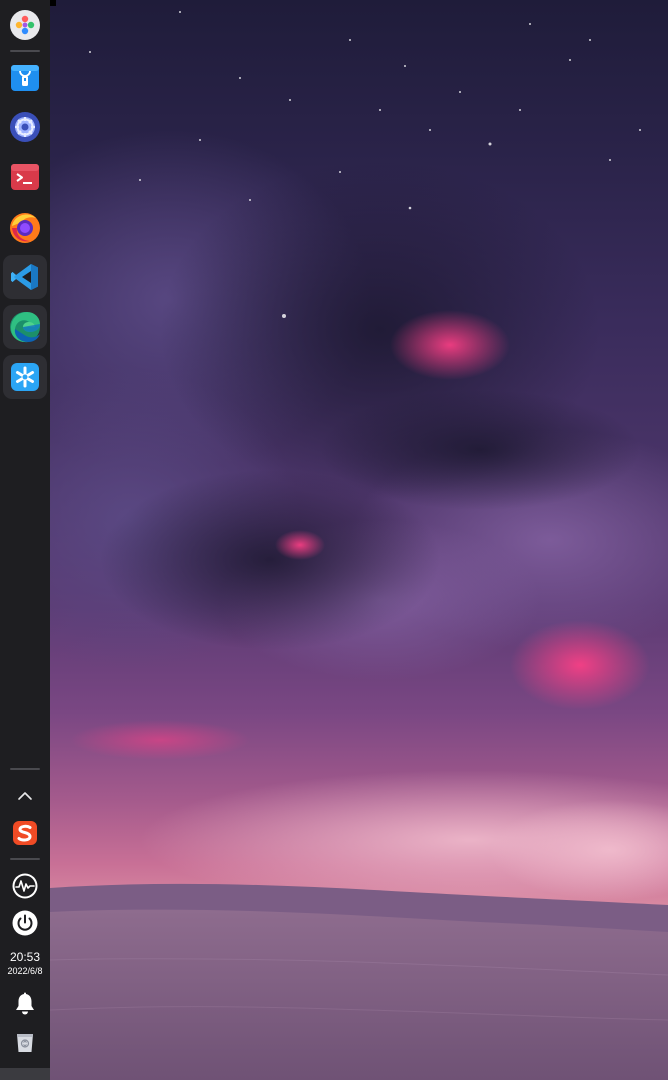 This screenshot has width=668, height=1080. I want to click on dock-item-firefox, so click(25, 227).